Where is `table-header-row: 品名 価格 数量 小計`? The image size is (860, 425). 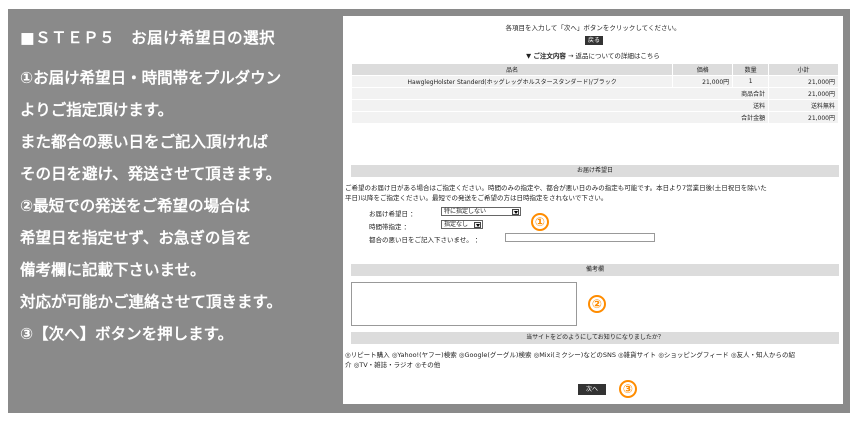 table-header-row: 品名 価格 数量 小計 is located at coordinates (594, 69).